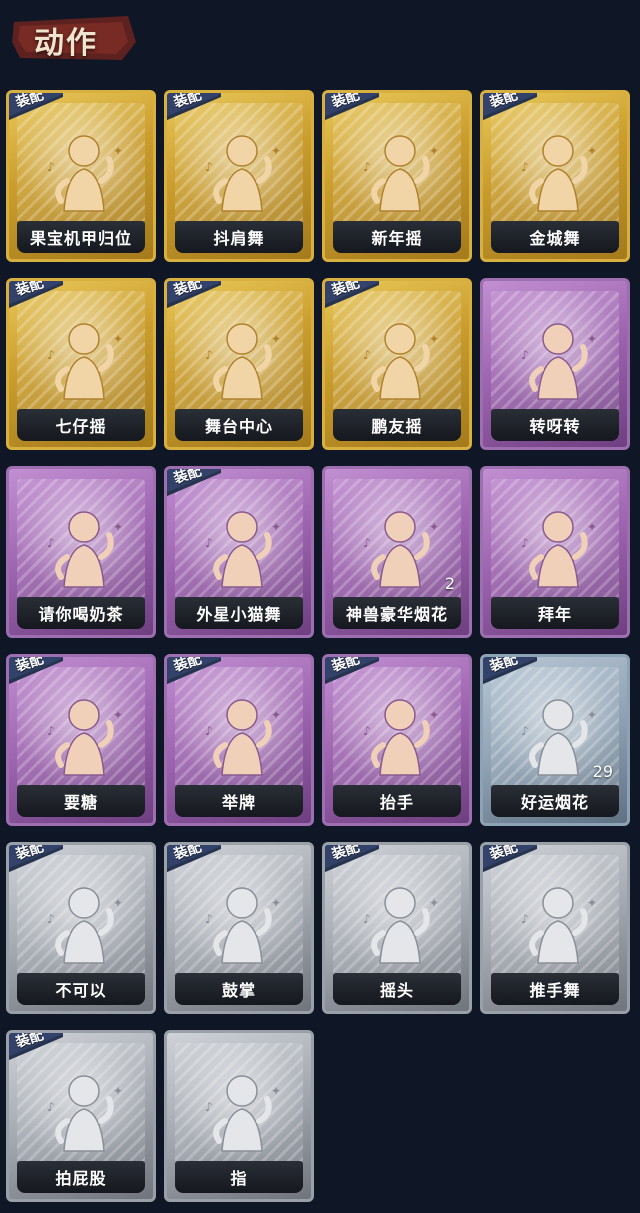 The width and height of the screenshot is (640, 1213). I want to click on card-label-bar: 请你喝奶茶, so click(81, 613).